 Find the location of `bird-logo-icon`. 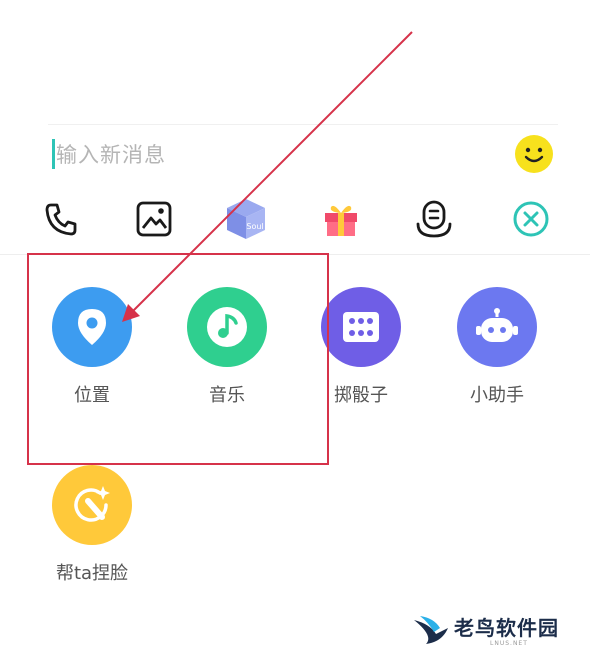

bird-logo-icon is located at coordinates (431, 630).